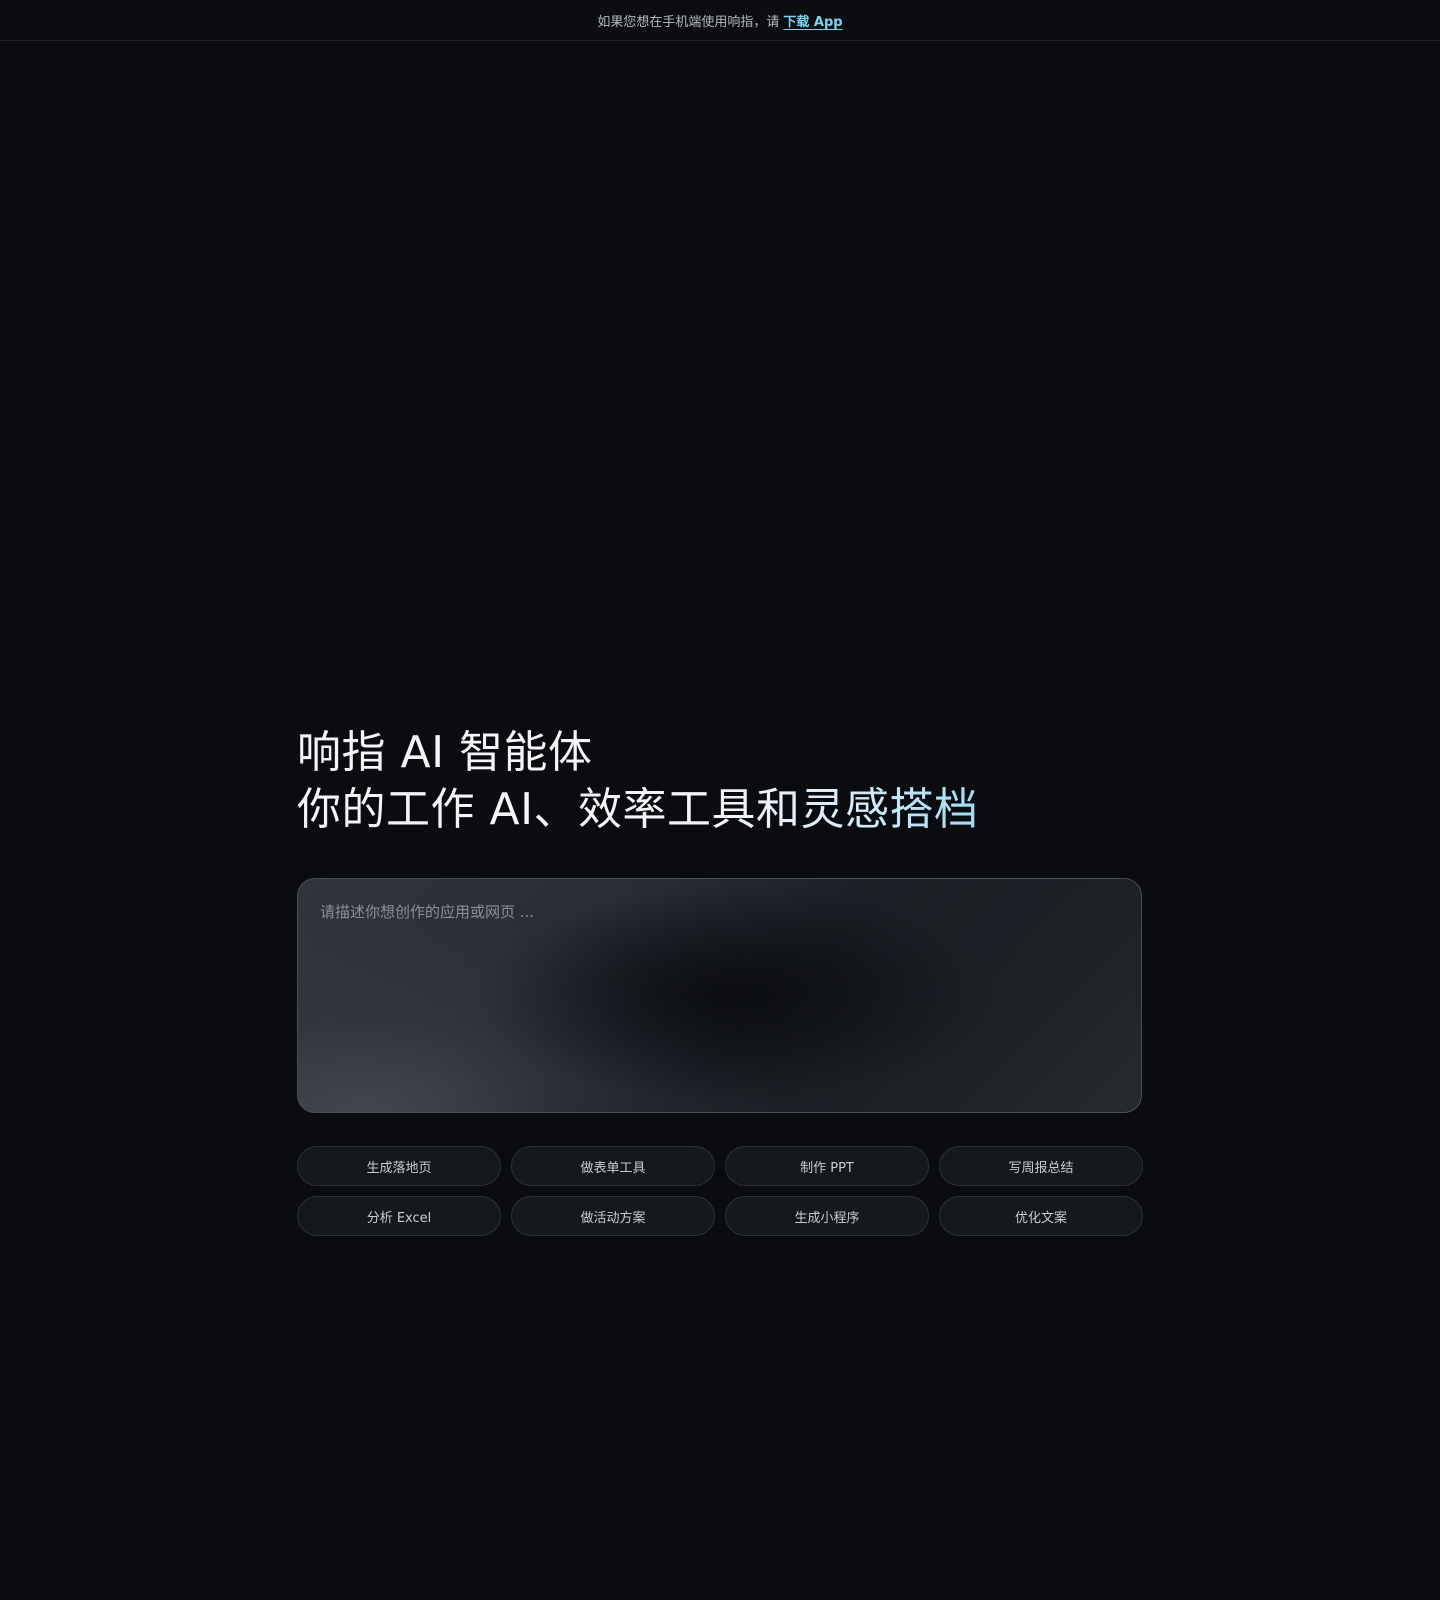 The width and height of the screenshot is (1440, 1600). Describe the element at coordinates (1041, 1166) in the screenshot. I see `chip-weekly-report: 写周报总结` at that location.